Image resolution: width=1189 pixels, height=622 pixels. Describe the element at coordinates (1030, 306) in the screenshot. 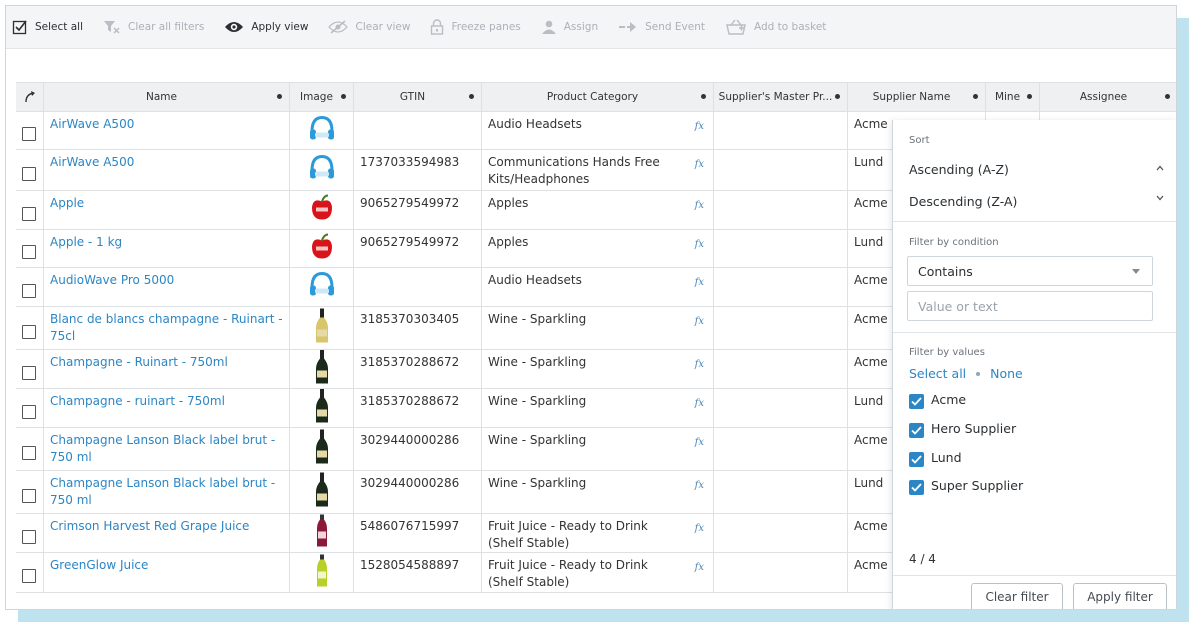

I see `condition-value-input: Value or text` at that location.